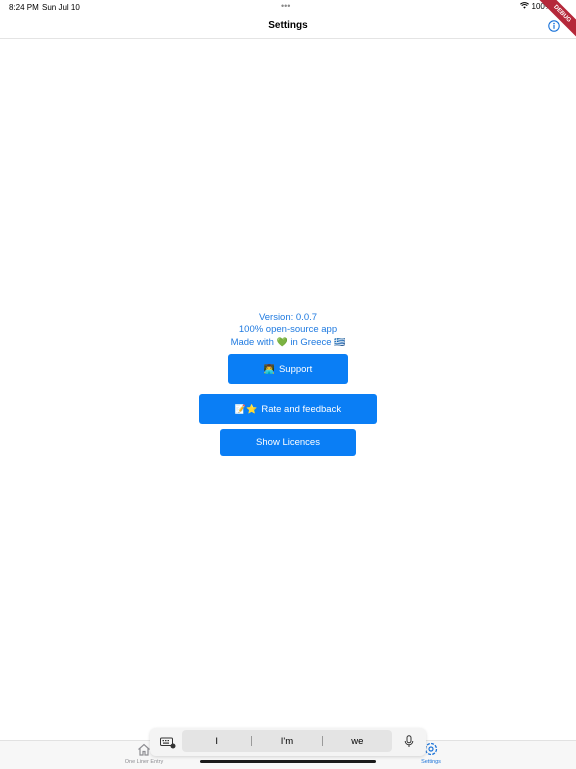 The height and width of the screenshot is (769, 576). I want to click on multitasking-dots-icon: •••, so click(285, 6).